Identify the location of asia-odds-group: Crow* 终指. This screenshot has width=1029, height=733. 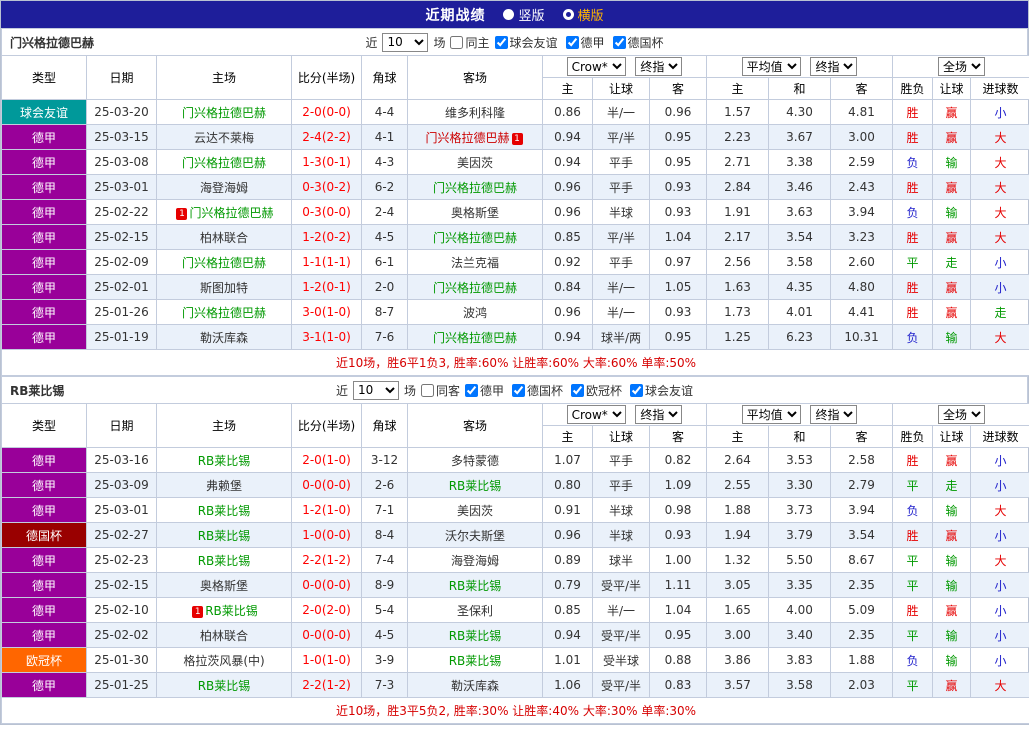
(624, 66).